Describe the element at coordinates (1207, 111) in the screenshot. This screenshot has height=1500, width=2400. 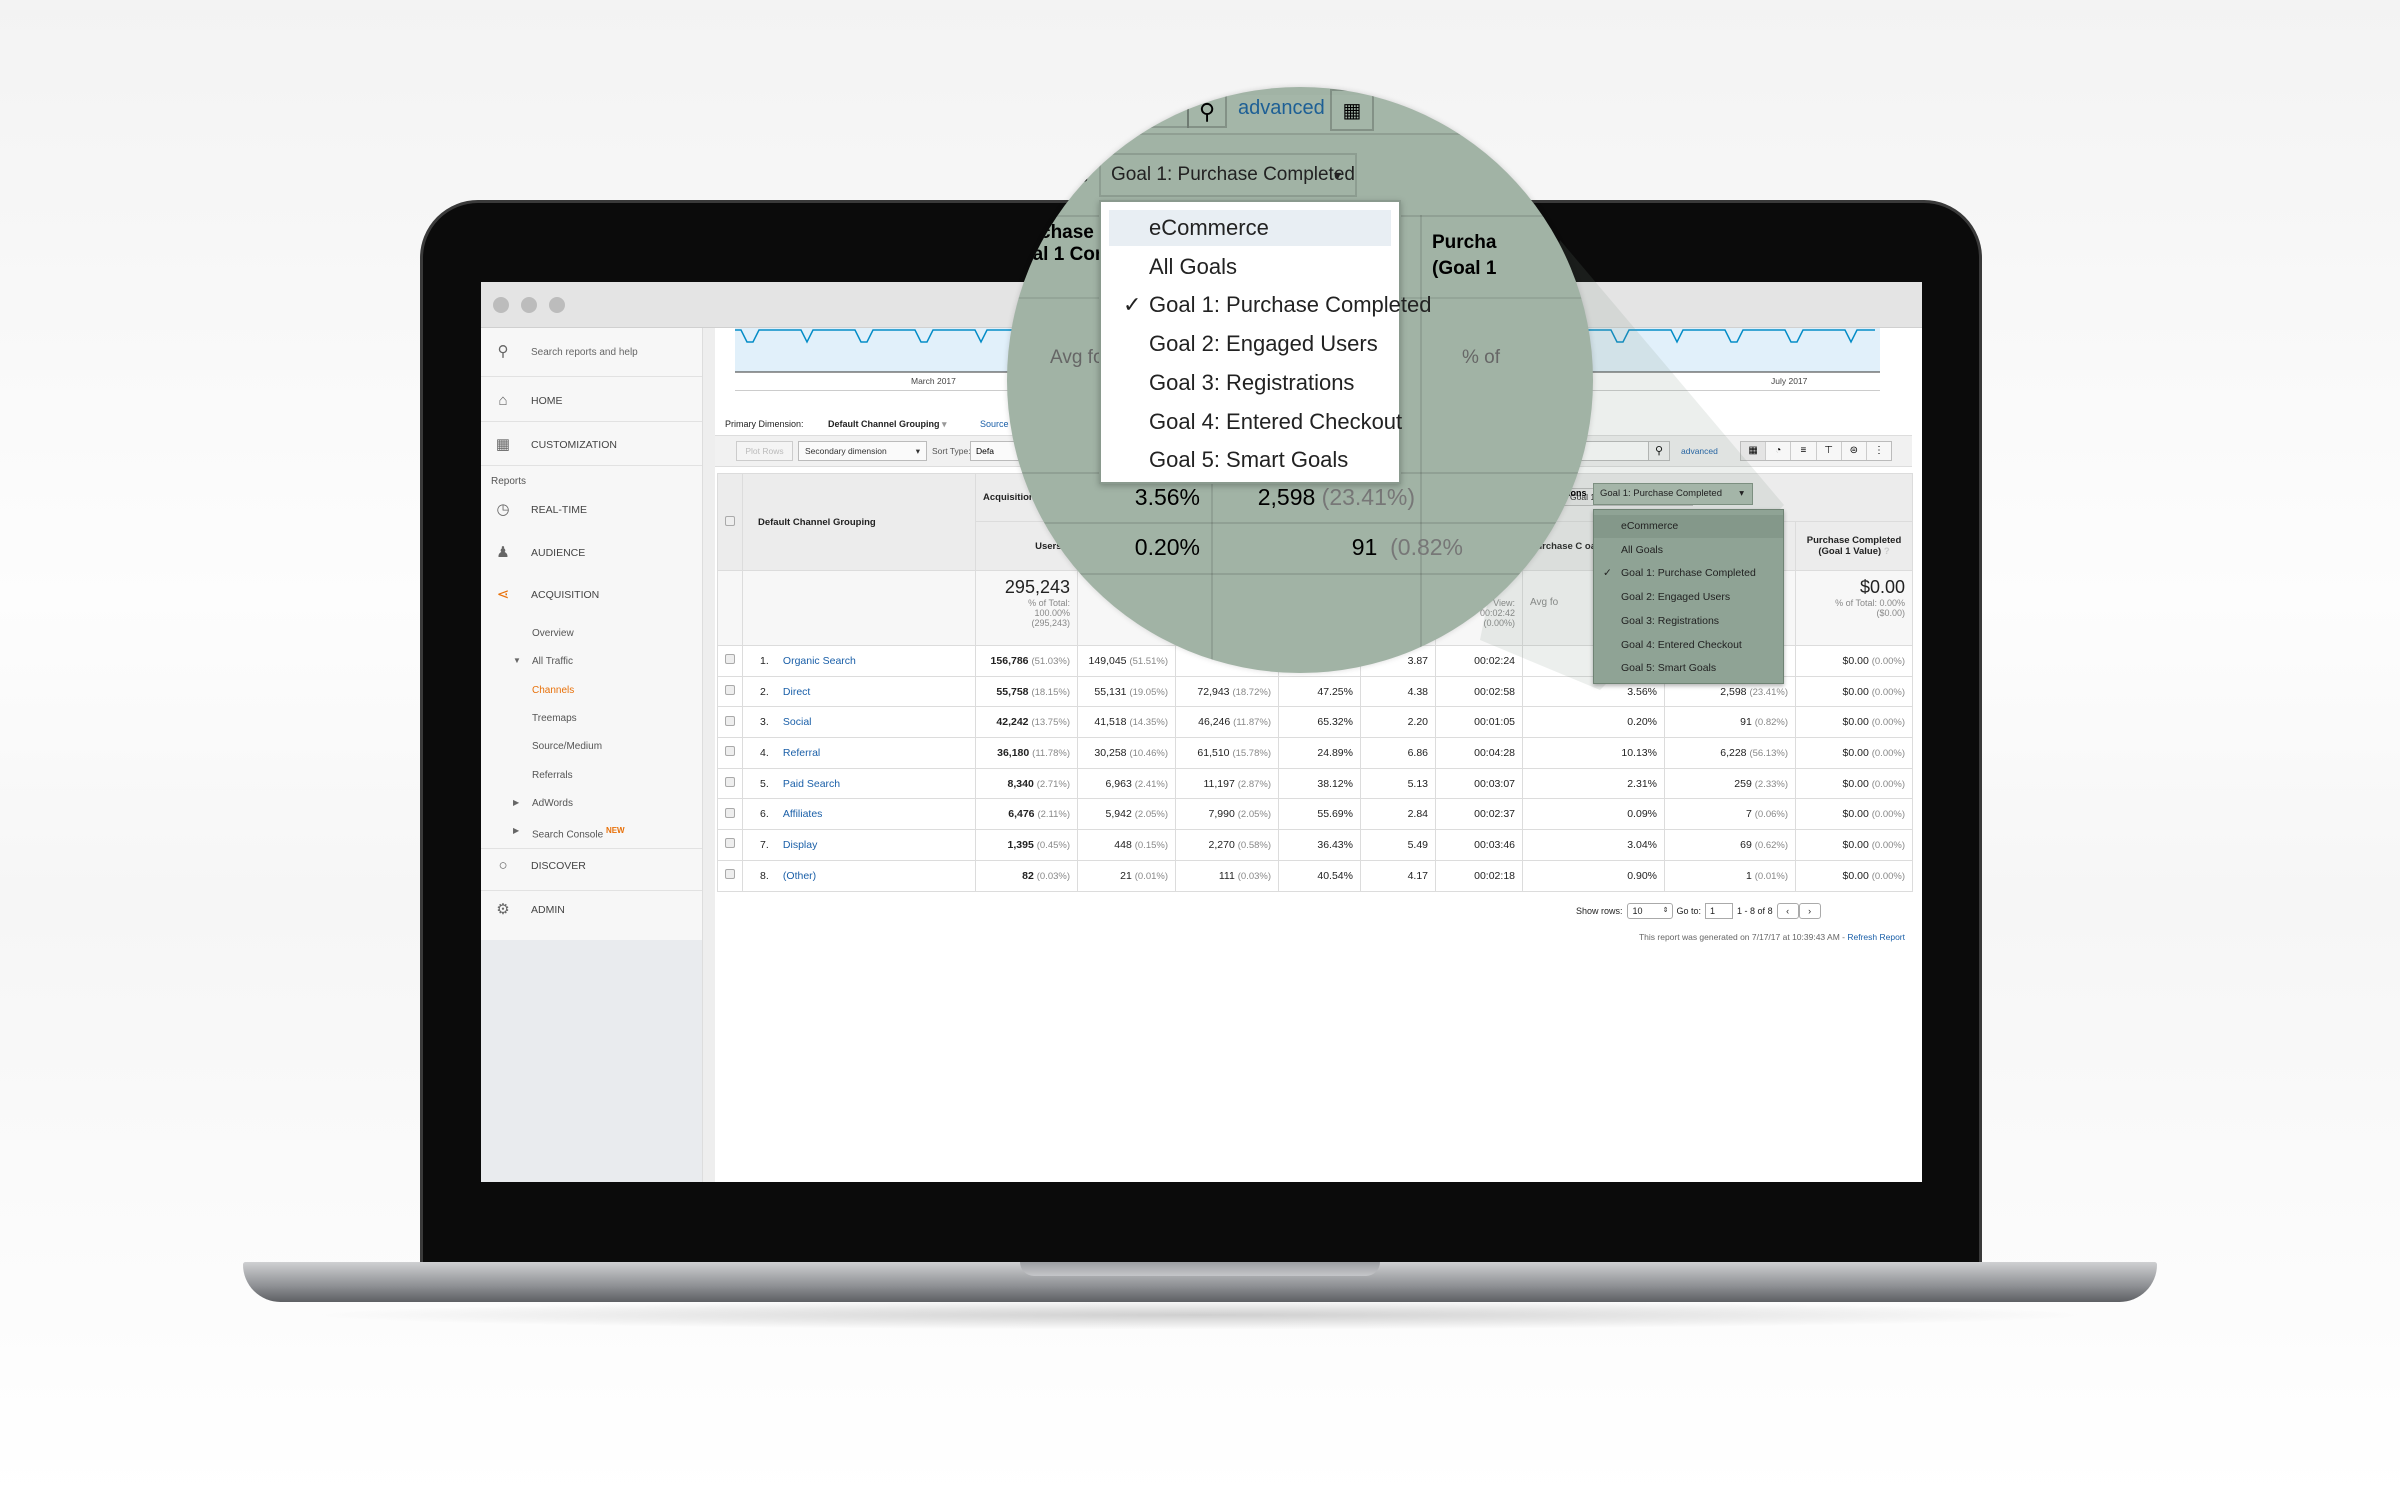
I see `search-icon: ⚲` at that location.